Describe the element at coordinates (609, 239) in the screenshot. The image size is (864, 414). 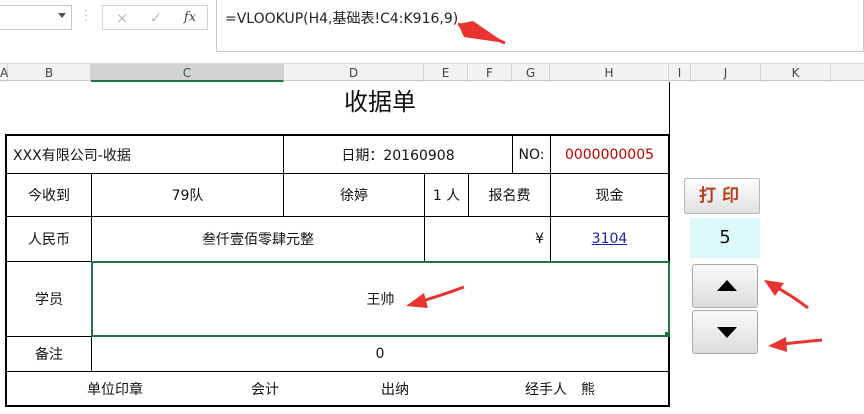
I see `amount-cell: 3104` at that location.